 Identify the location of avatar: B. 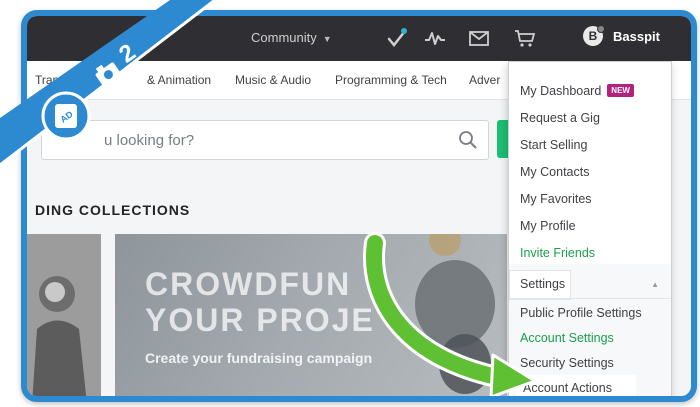
(594, 35).